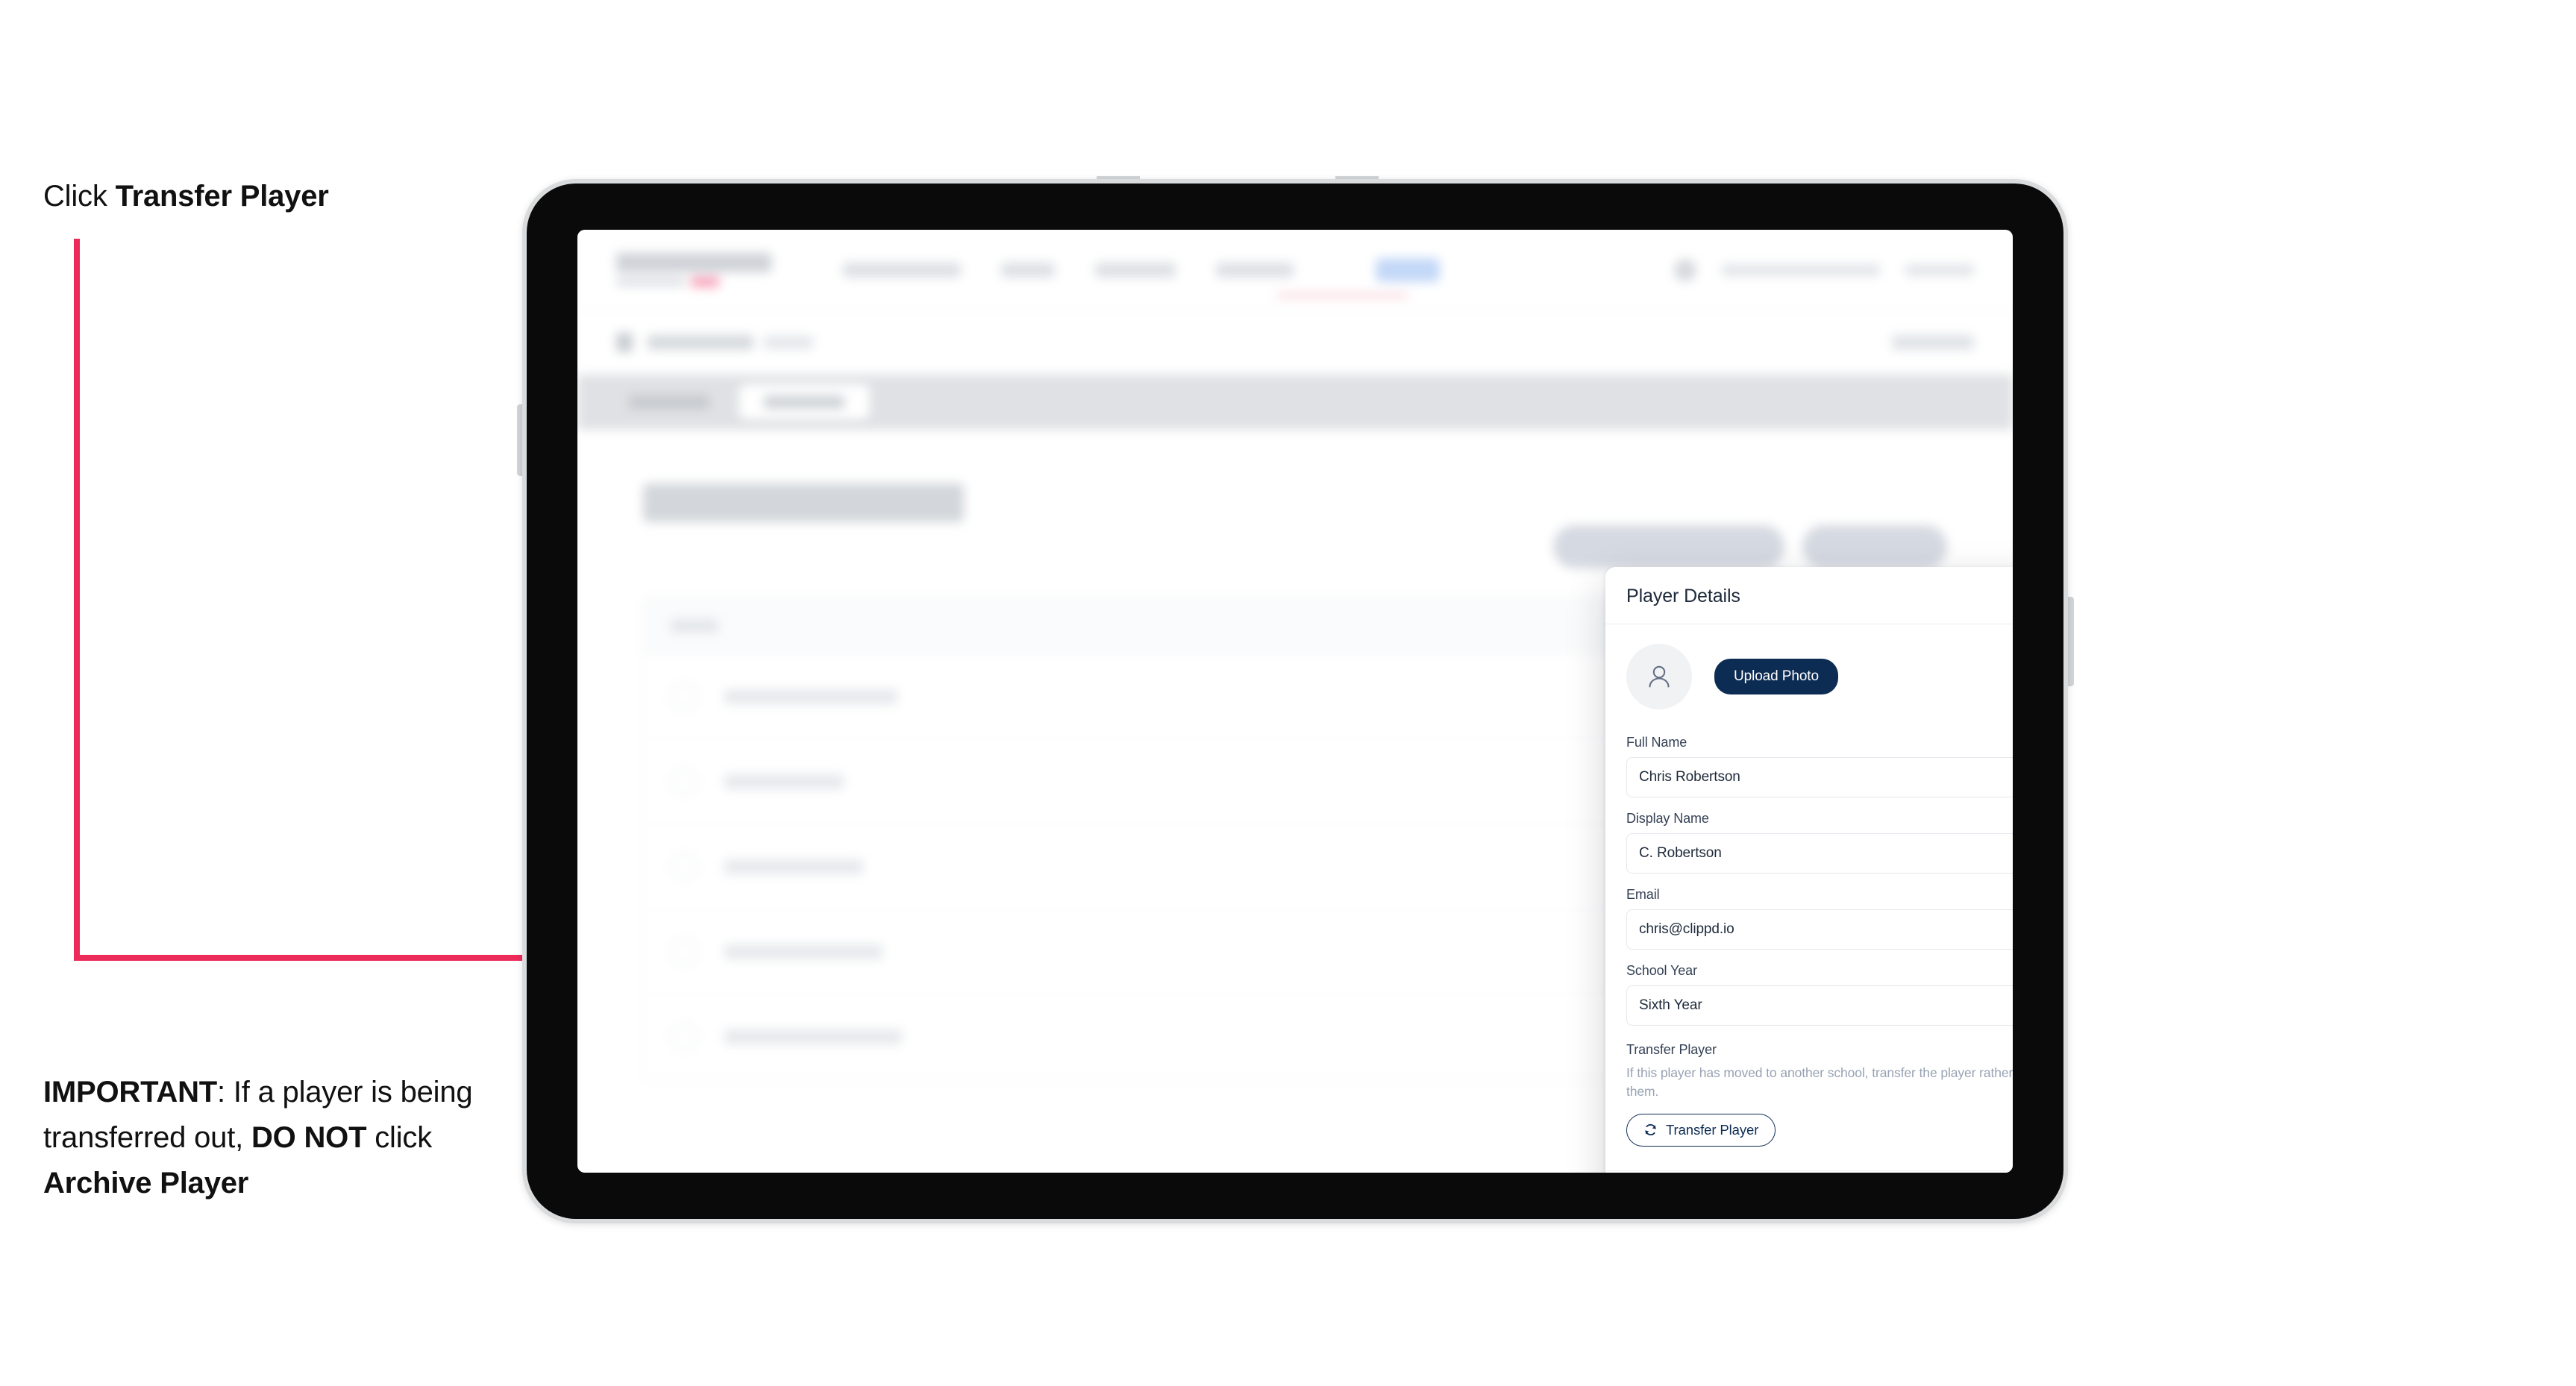 Image resolution: width=2576 pixels, height=1386 pixels. Describe the element at coordinates (693, 262) in the screenshot. I see `logo-wordmark` at that location.